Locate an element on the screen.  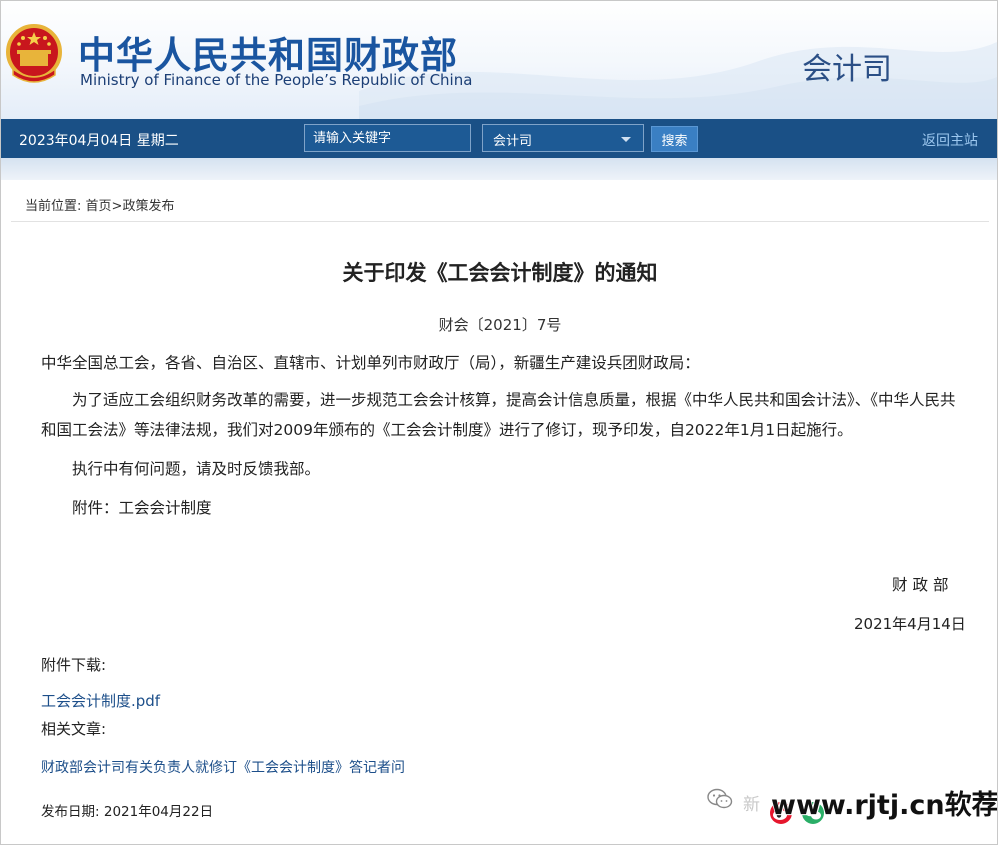
publish-date: 发布日期: 2021年04月22日 is located at coordinates (127, 810).